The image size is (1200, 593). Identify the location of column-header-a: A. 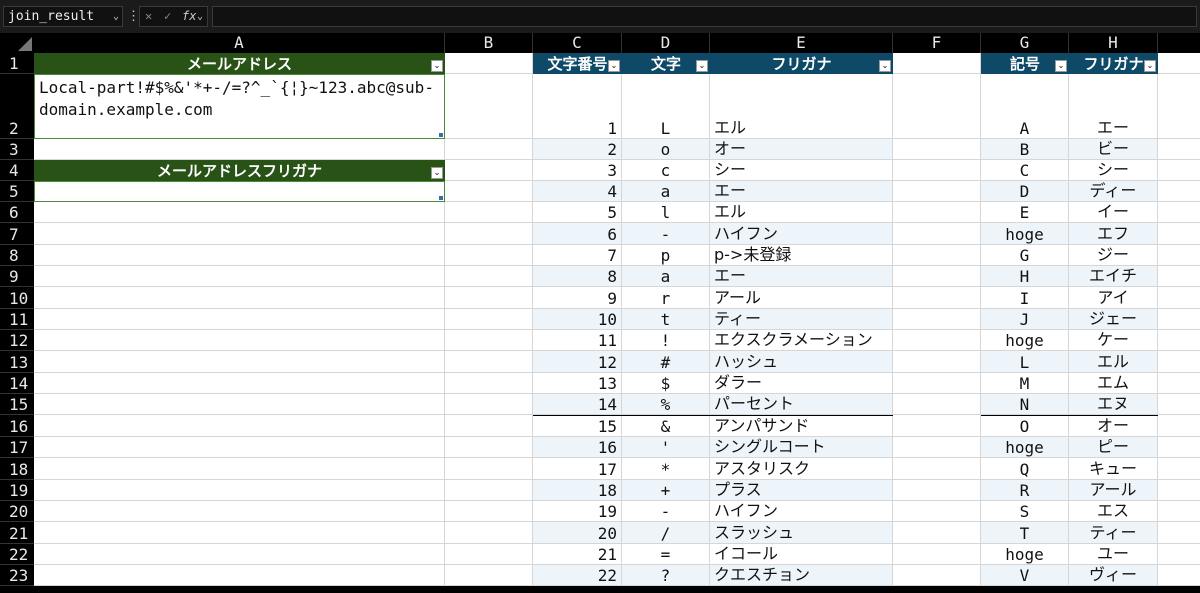
(239, 43).